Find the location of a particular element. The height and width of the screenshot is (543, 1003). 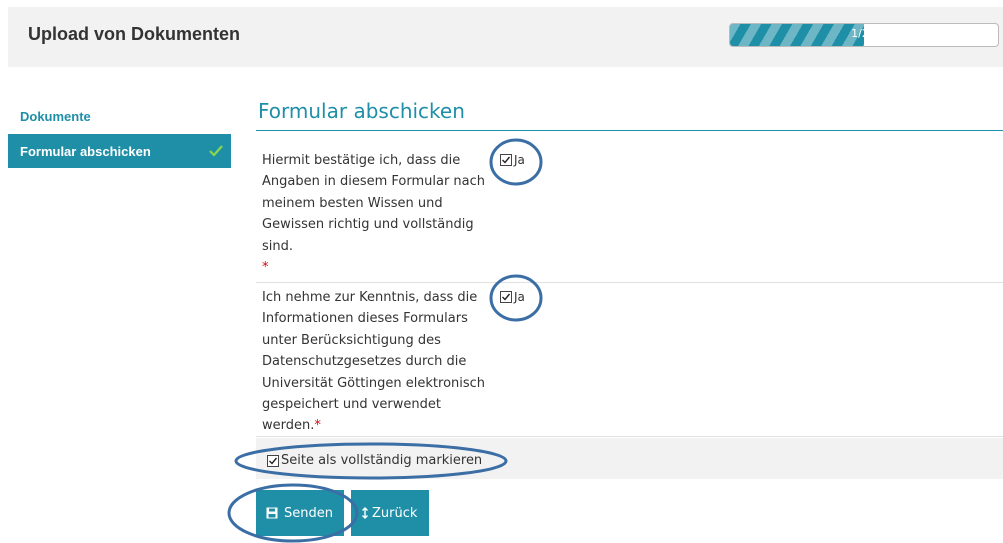

ja-checkbox-confirmation: Ja is located at coordinates (512, 160).